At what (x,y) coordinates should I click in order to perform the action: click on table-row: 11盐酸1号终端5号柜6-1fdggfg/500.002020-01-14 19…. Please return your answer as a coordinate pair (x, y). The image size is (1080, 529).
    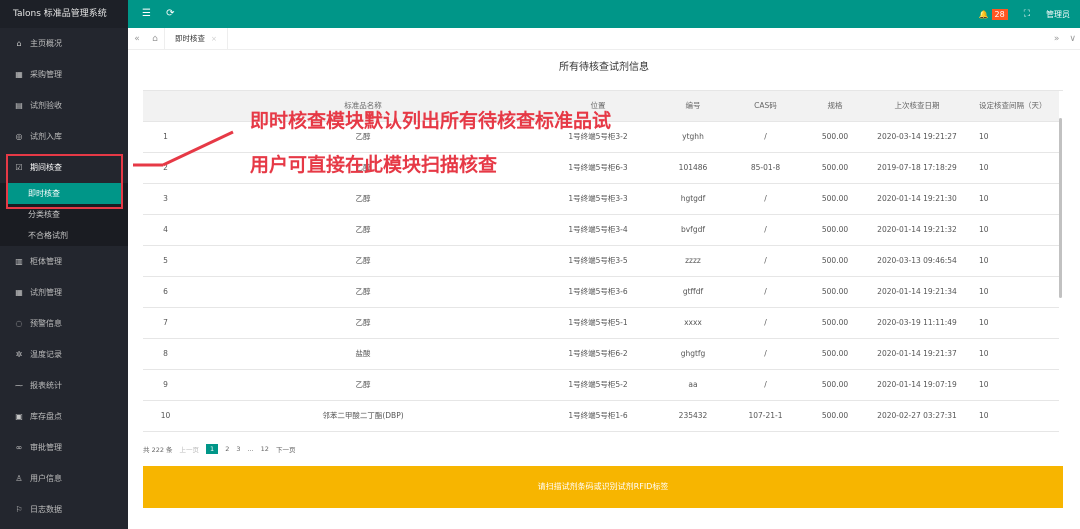
    Looking at the image, I should click on (601, 433).